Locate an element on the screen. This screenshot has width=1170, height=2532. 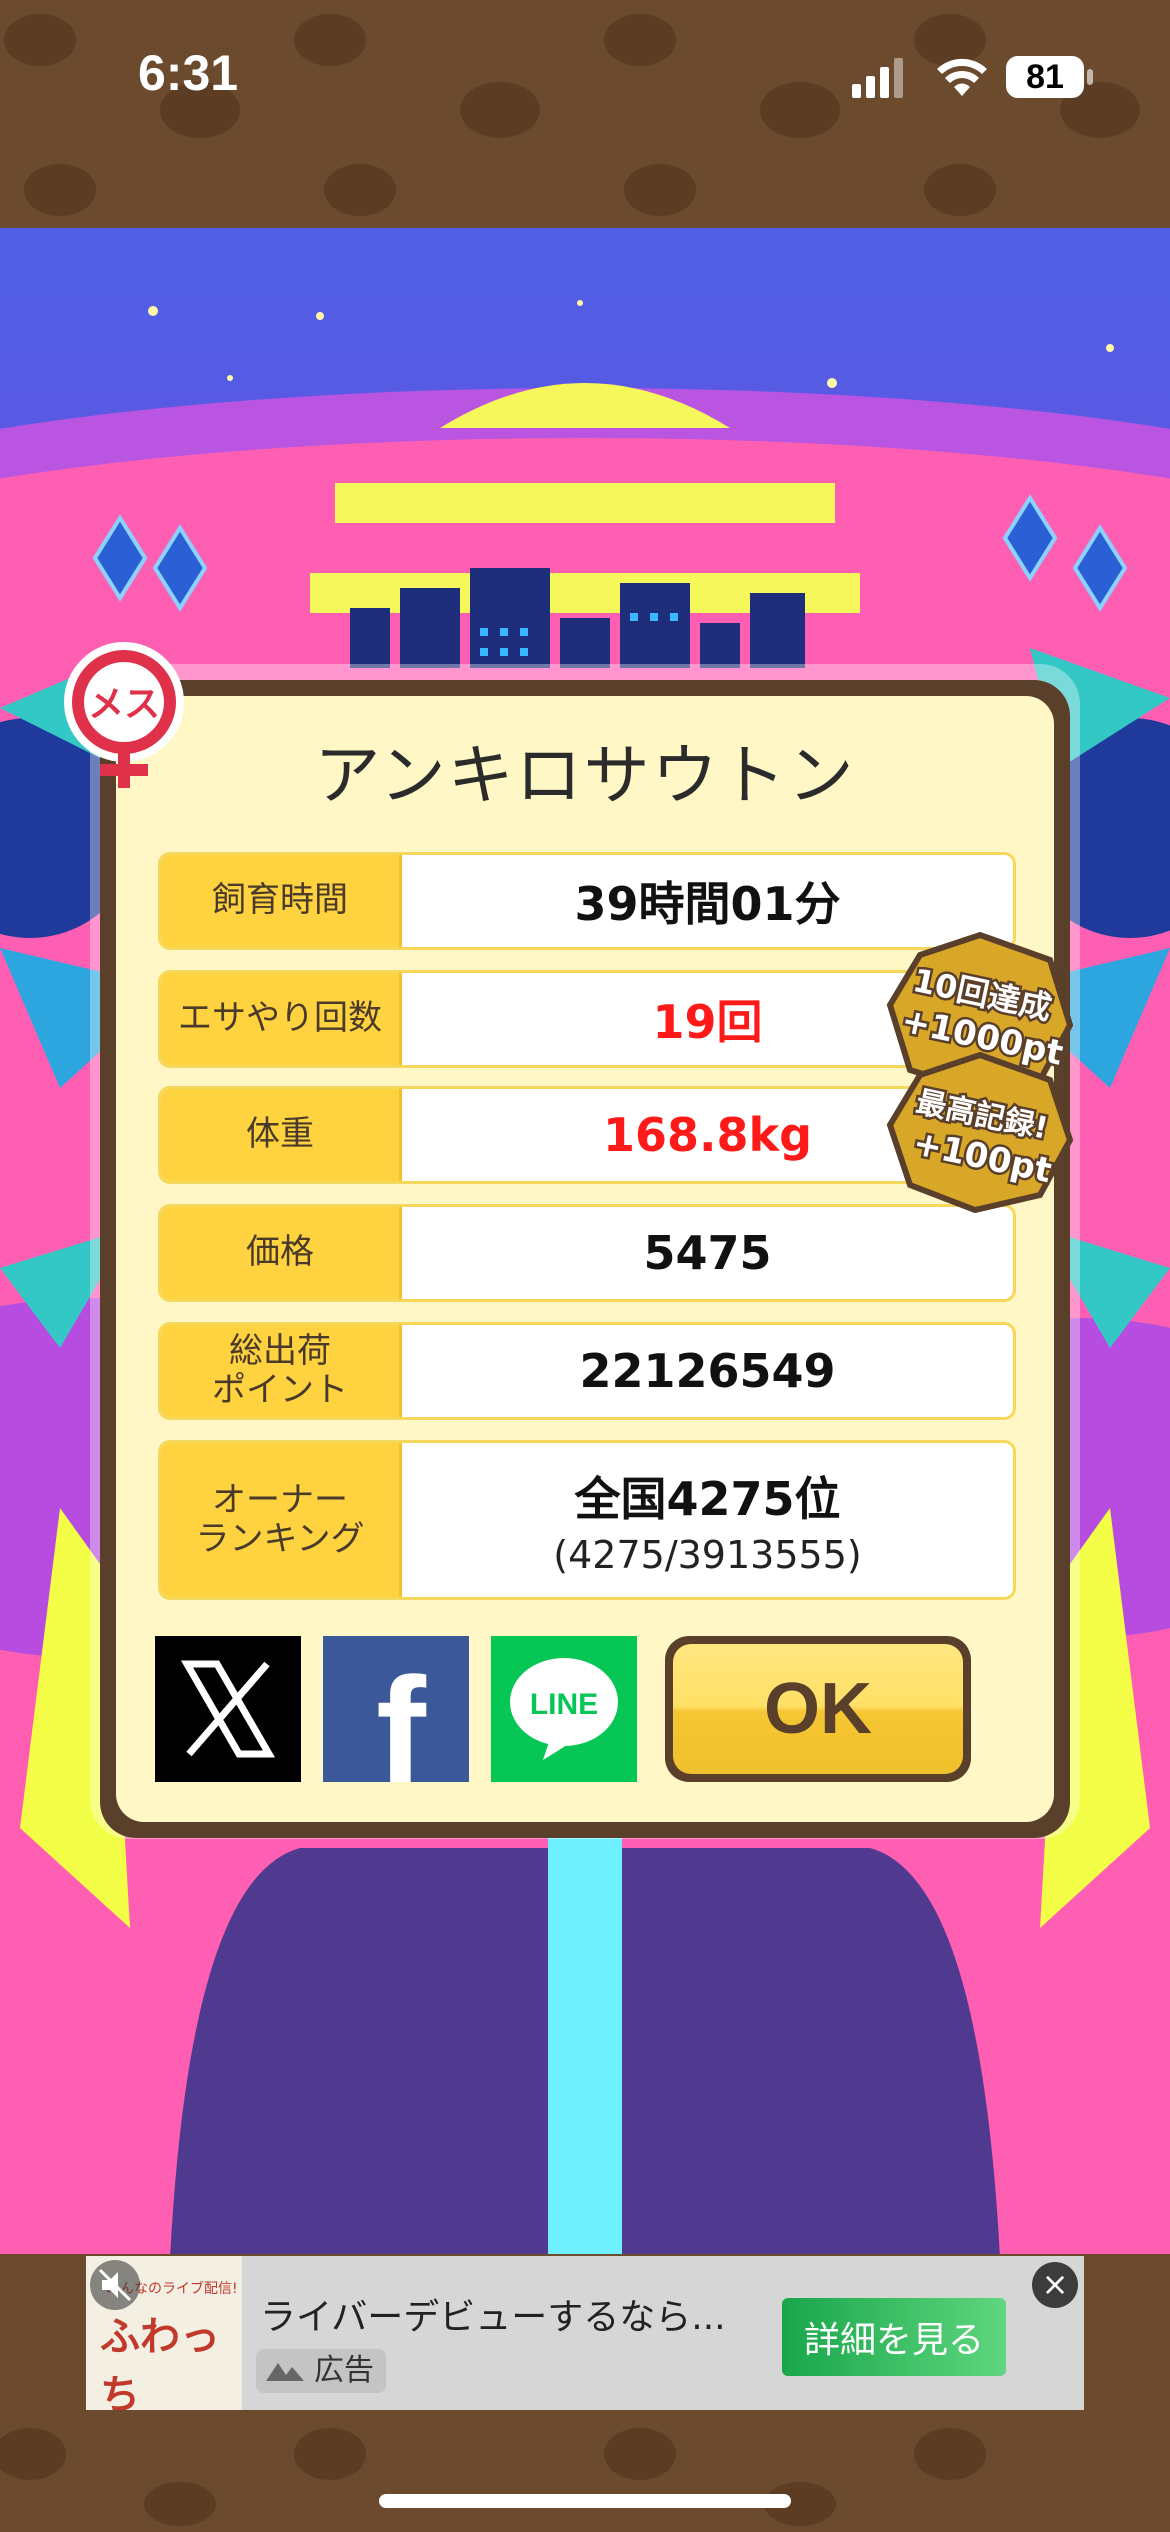
ad-close-button: × is located at coordinates (1055, 2285).